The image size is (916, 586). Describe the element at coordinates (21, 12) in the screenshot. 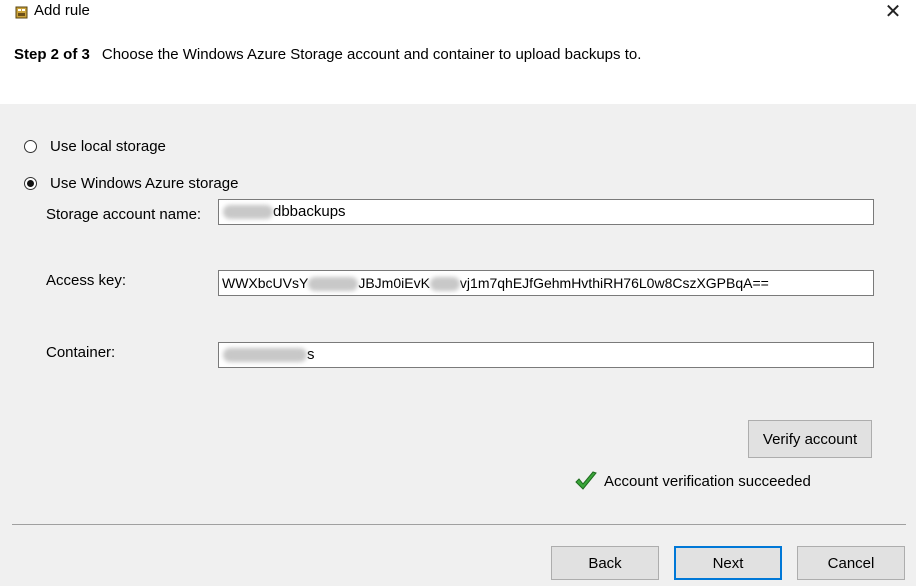

I see `app-icon` at that location.